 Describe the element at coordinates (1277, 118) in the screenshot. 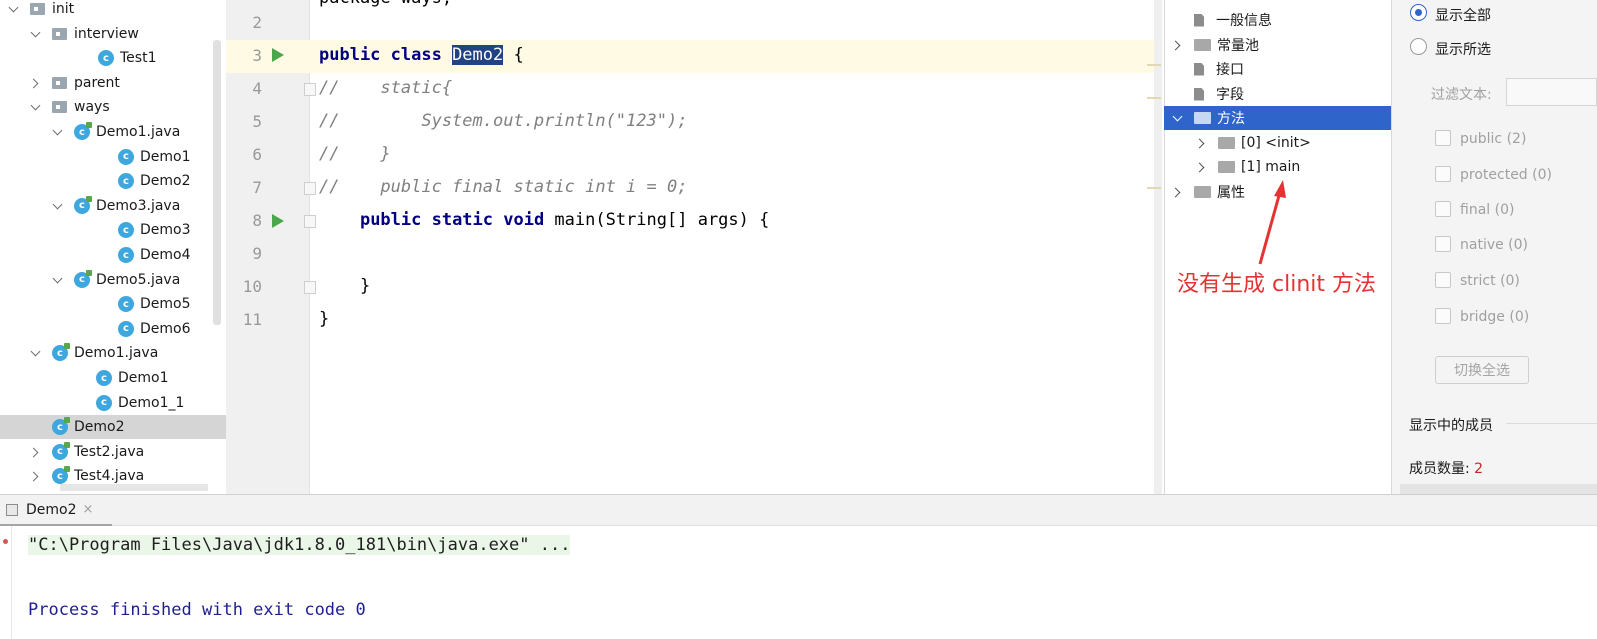

I see `bytecode-tree-item: 方法` at that location.